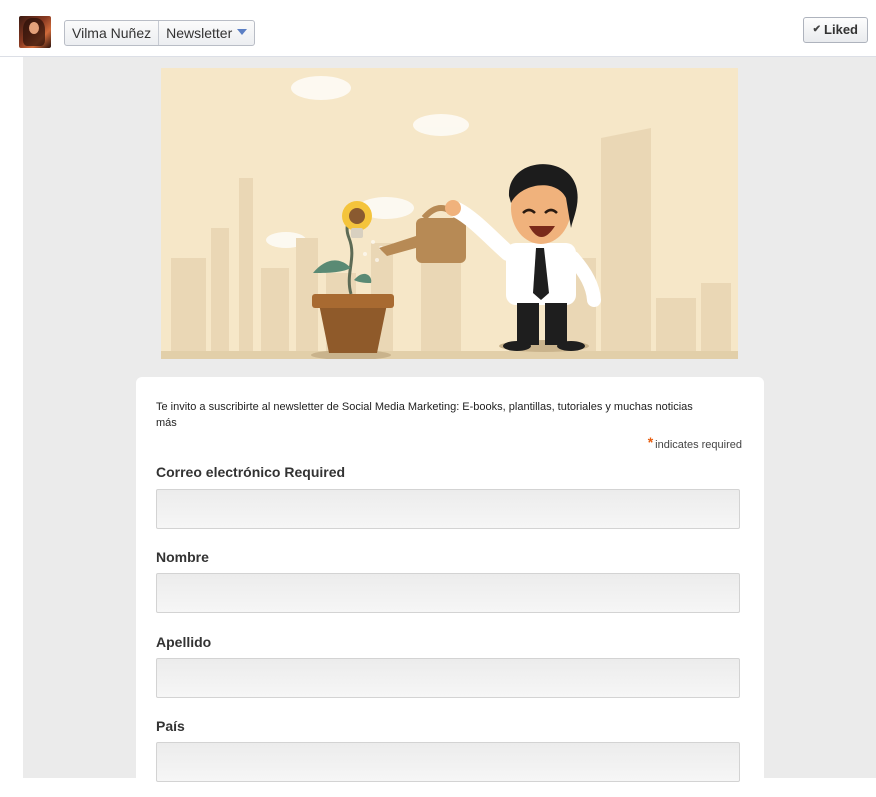 Image resolution: width=876 pixels, height=797 pixels. I want to click on email-field, so click(448, 509).